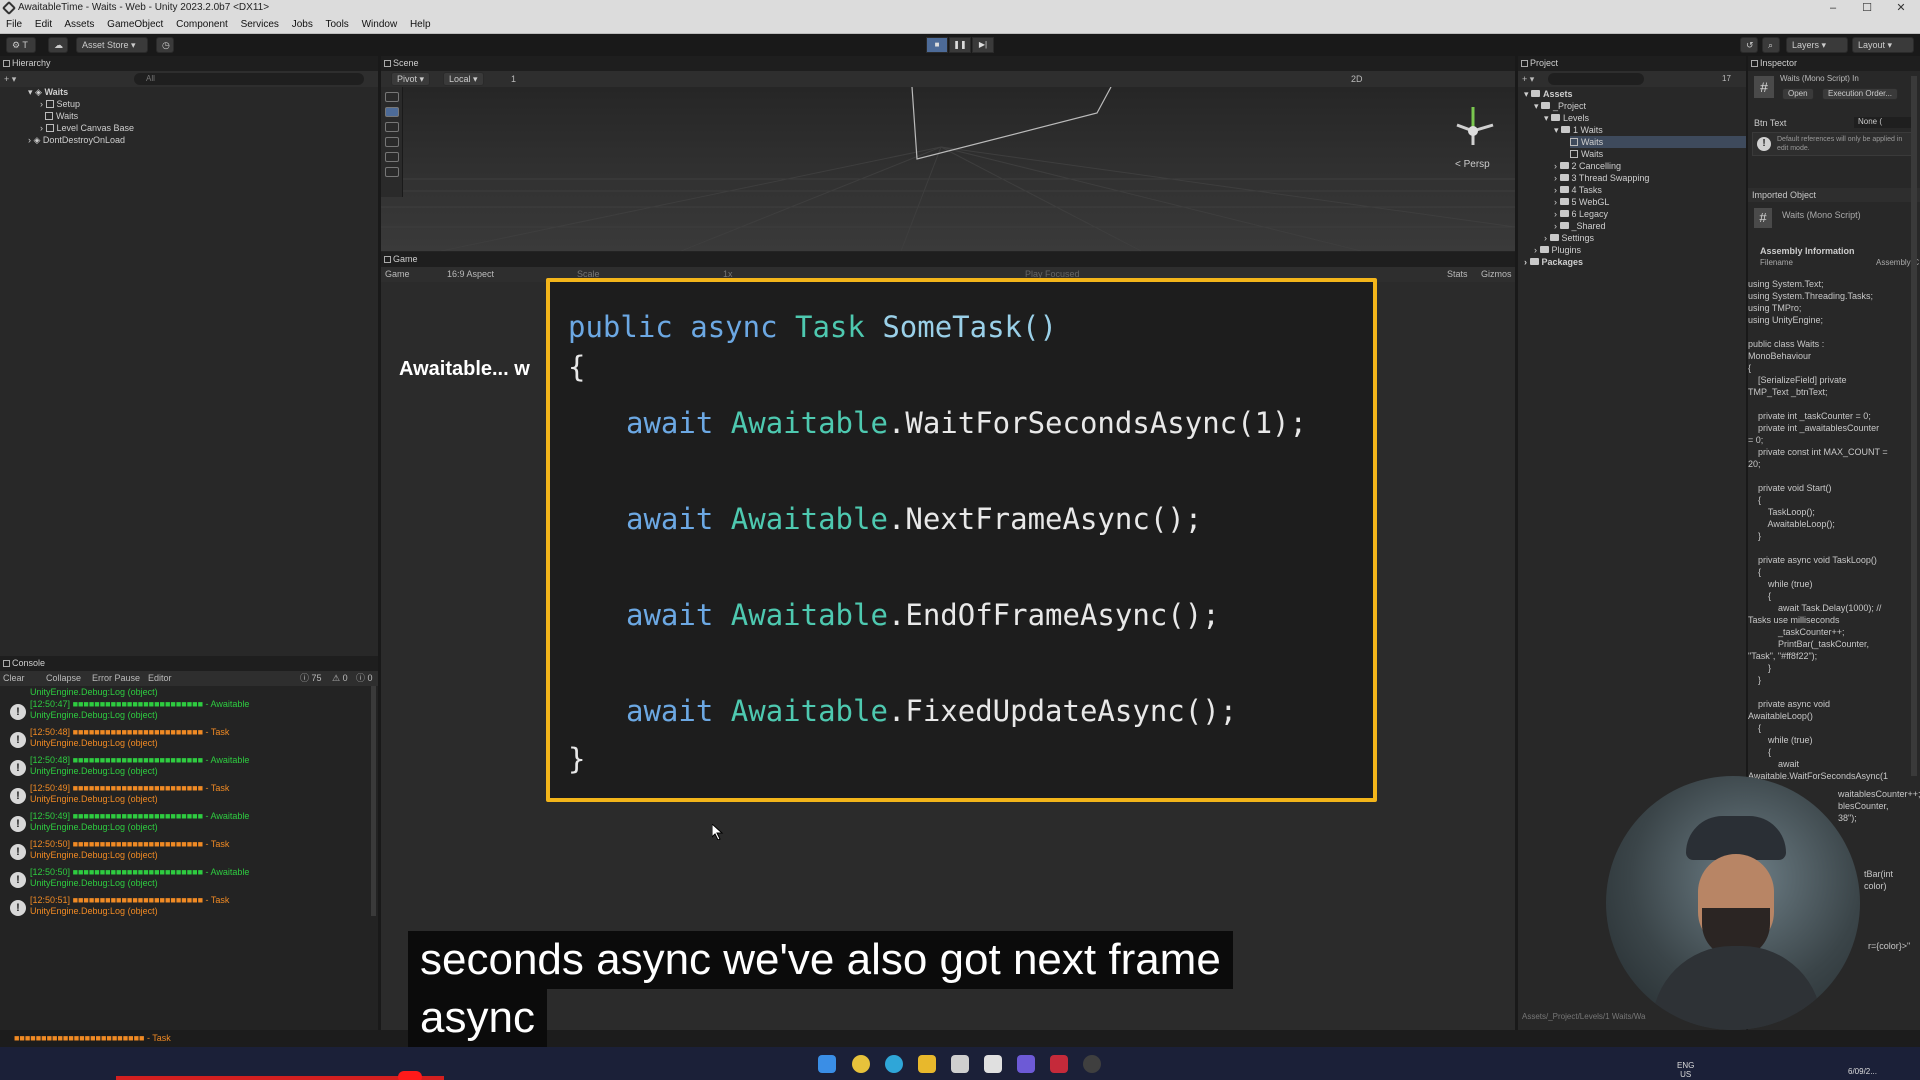 This screenshot has height=1080, width=1920. Describe the element at coordinates (1092, 1064) in the screenshot. I see `app-icon` at that location.